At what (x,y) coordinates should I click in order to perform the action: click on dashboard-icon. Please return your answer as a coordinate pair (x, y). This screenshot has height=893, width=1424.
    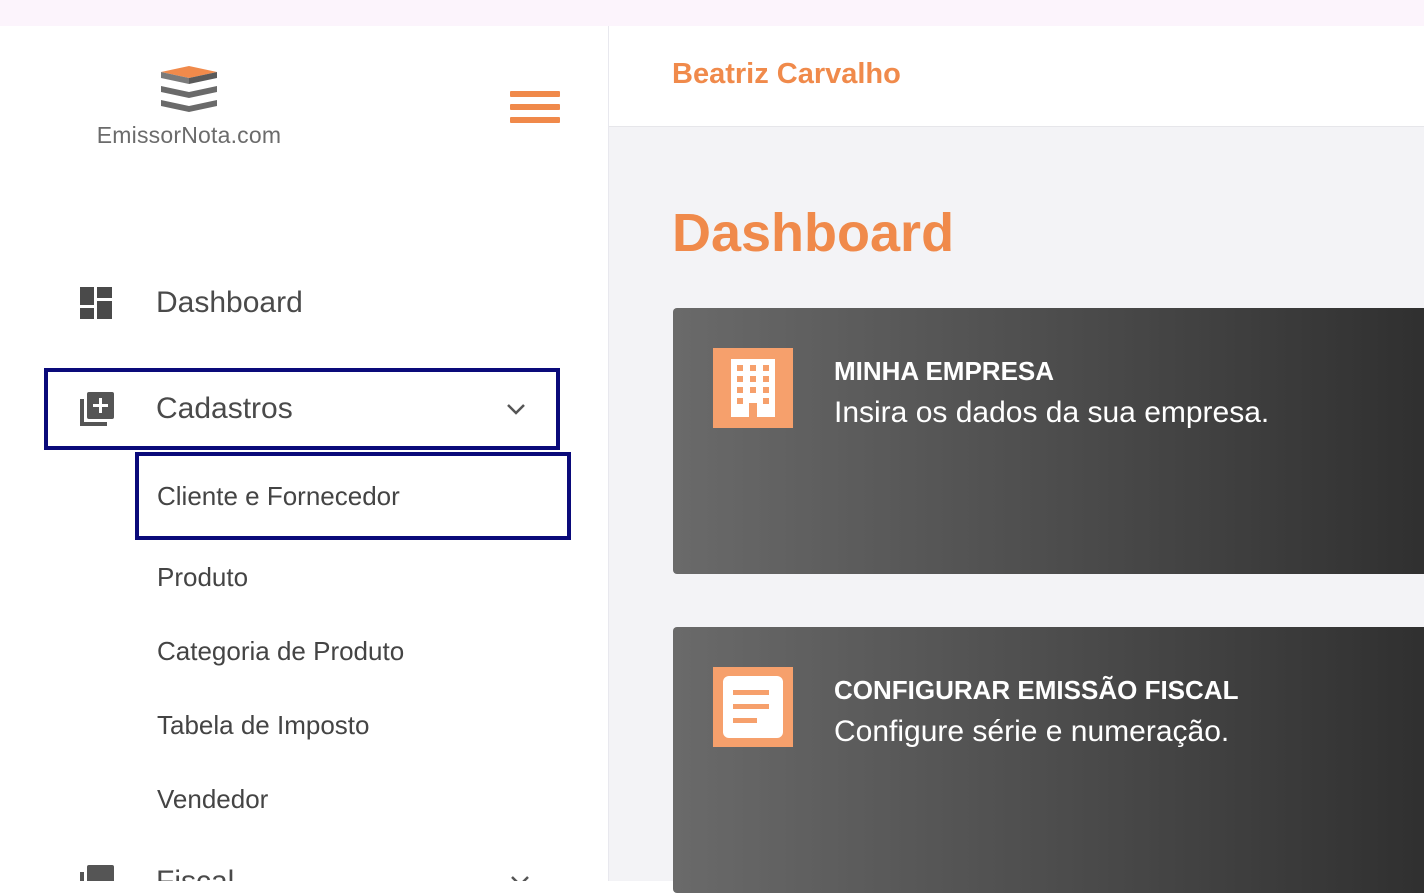
    Looking at the image, I should click on (100, 303).